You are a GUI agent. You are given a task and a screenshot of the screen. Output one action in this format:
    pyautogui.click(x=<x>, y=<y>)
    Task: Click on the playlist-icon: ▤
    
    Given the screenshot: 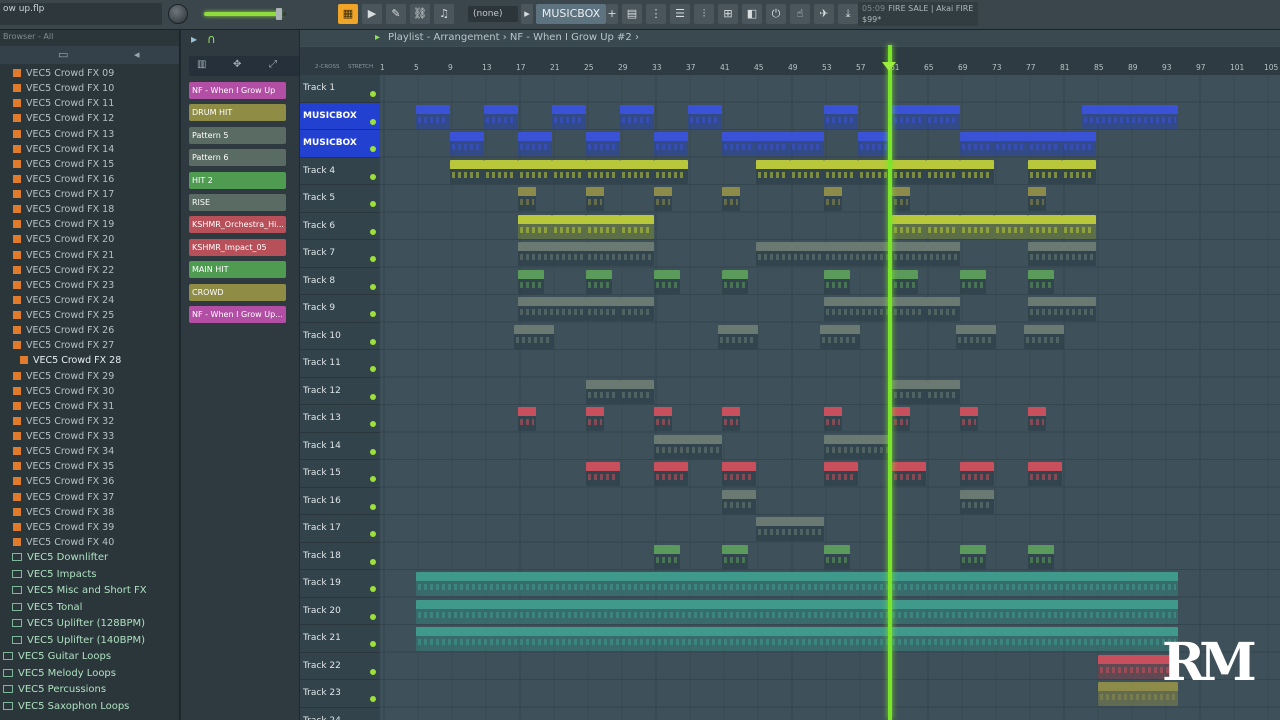 What is the action you would take?
    pyautogui.click(x=632, y=14)
    